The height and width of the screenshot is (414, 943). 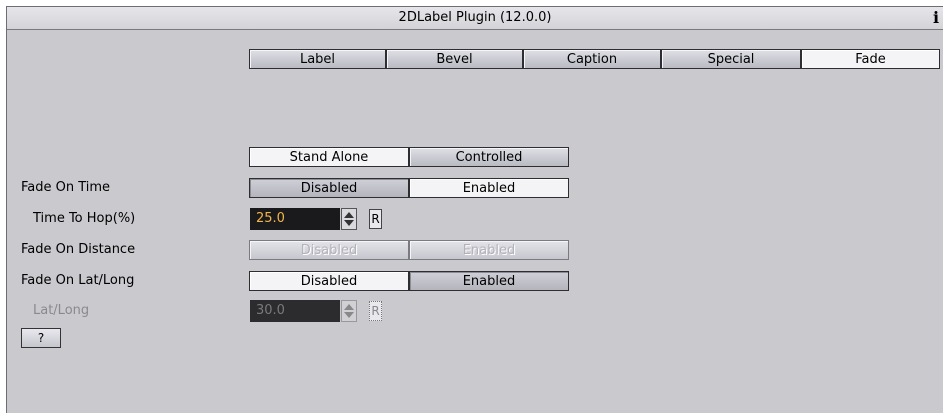 What do you see at coordinates (349, 219) in the screenshot?
I see `time-to-hop-spinner` at bounding box center [349, 219].